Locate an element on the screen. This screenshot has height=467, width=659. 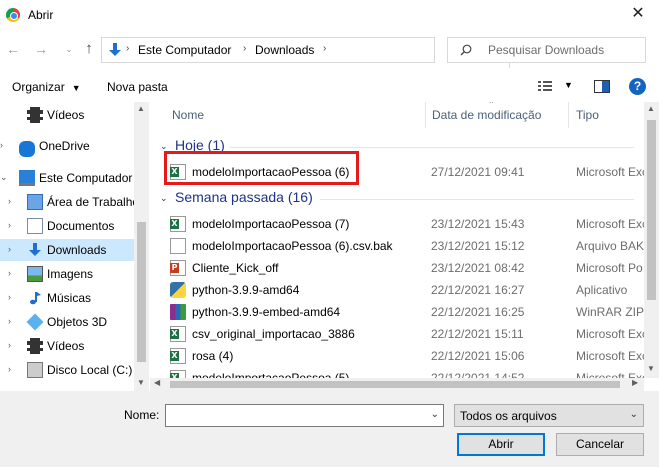
organize-menu: Organizar ▼ is located at coordinates (46, 87).